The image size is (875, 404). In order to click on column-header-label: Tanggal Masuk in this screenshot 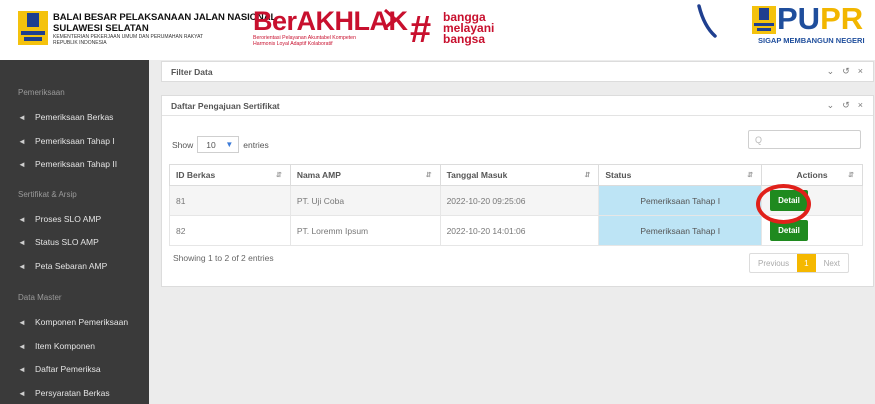, I will do `click(477, 175)`.